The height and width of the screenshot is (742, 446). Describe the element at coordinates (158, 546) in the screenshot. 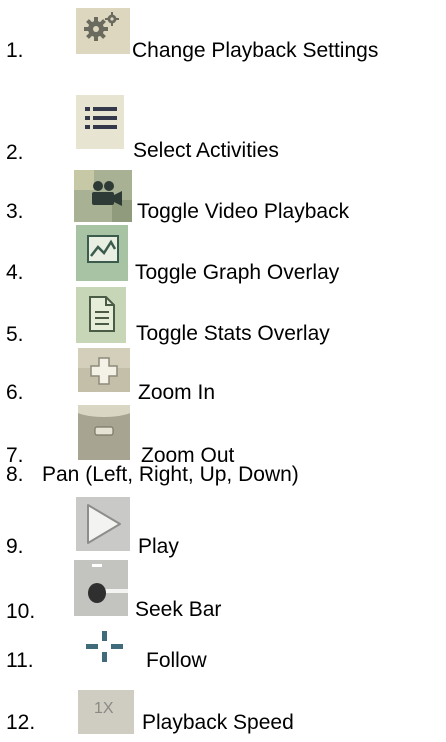

I see `item-label: Play` at that location.